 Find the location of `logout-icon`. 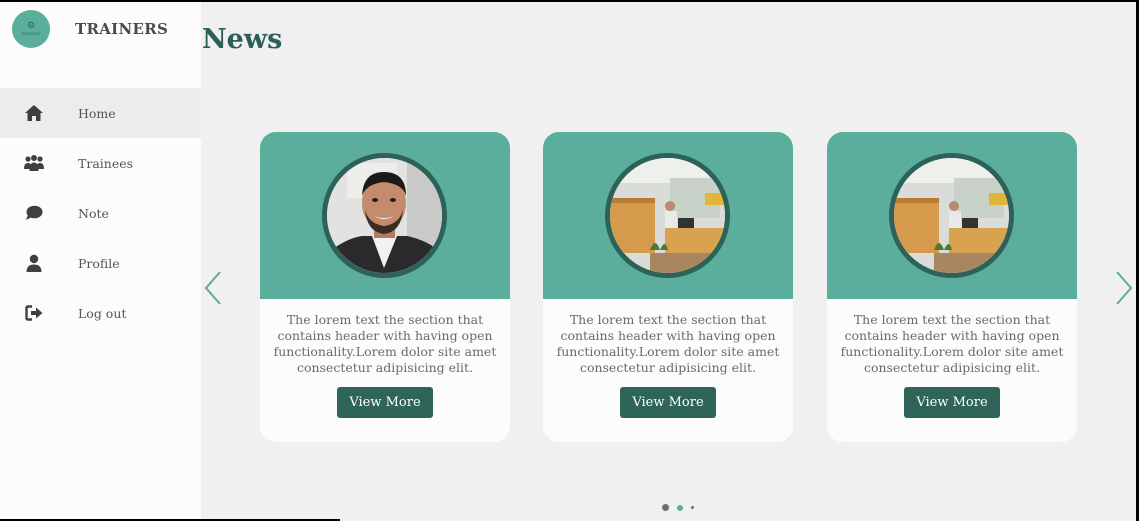

logout-icon is located at coordinates (34, 313).